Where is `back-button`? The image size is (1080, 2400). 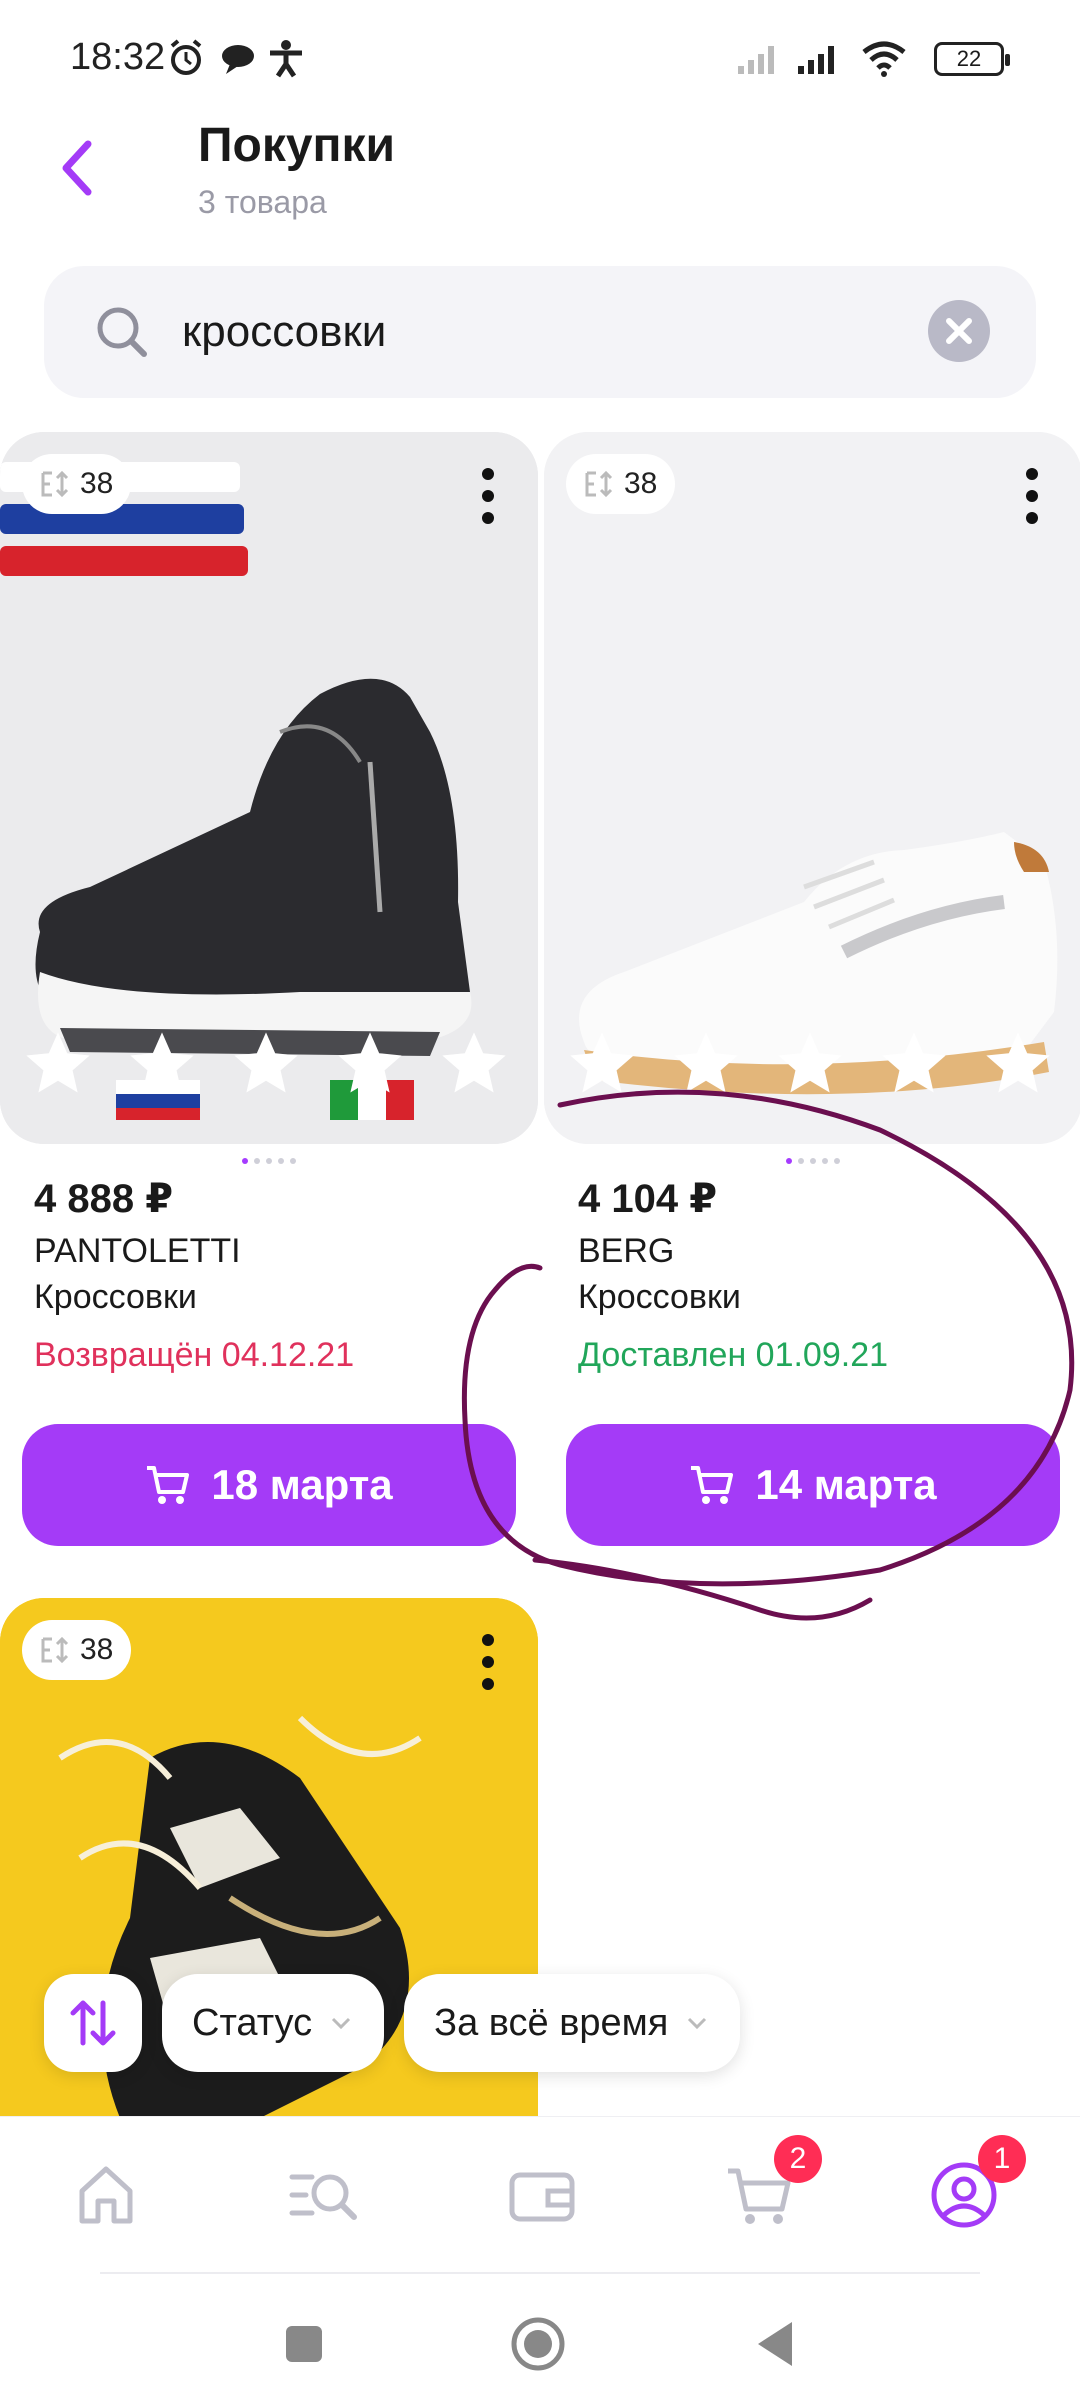
back-button is located at coordinates (78, 168).